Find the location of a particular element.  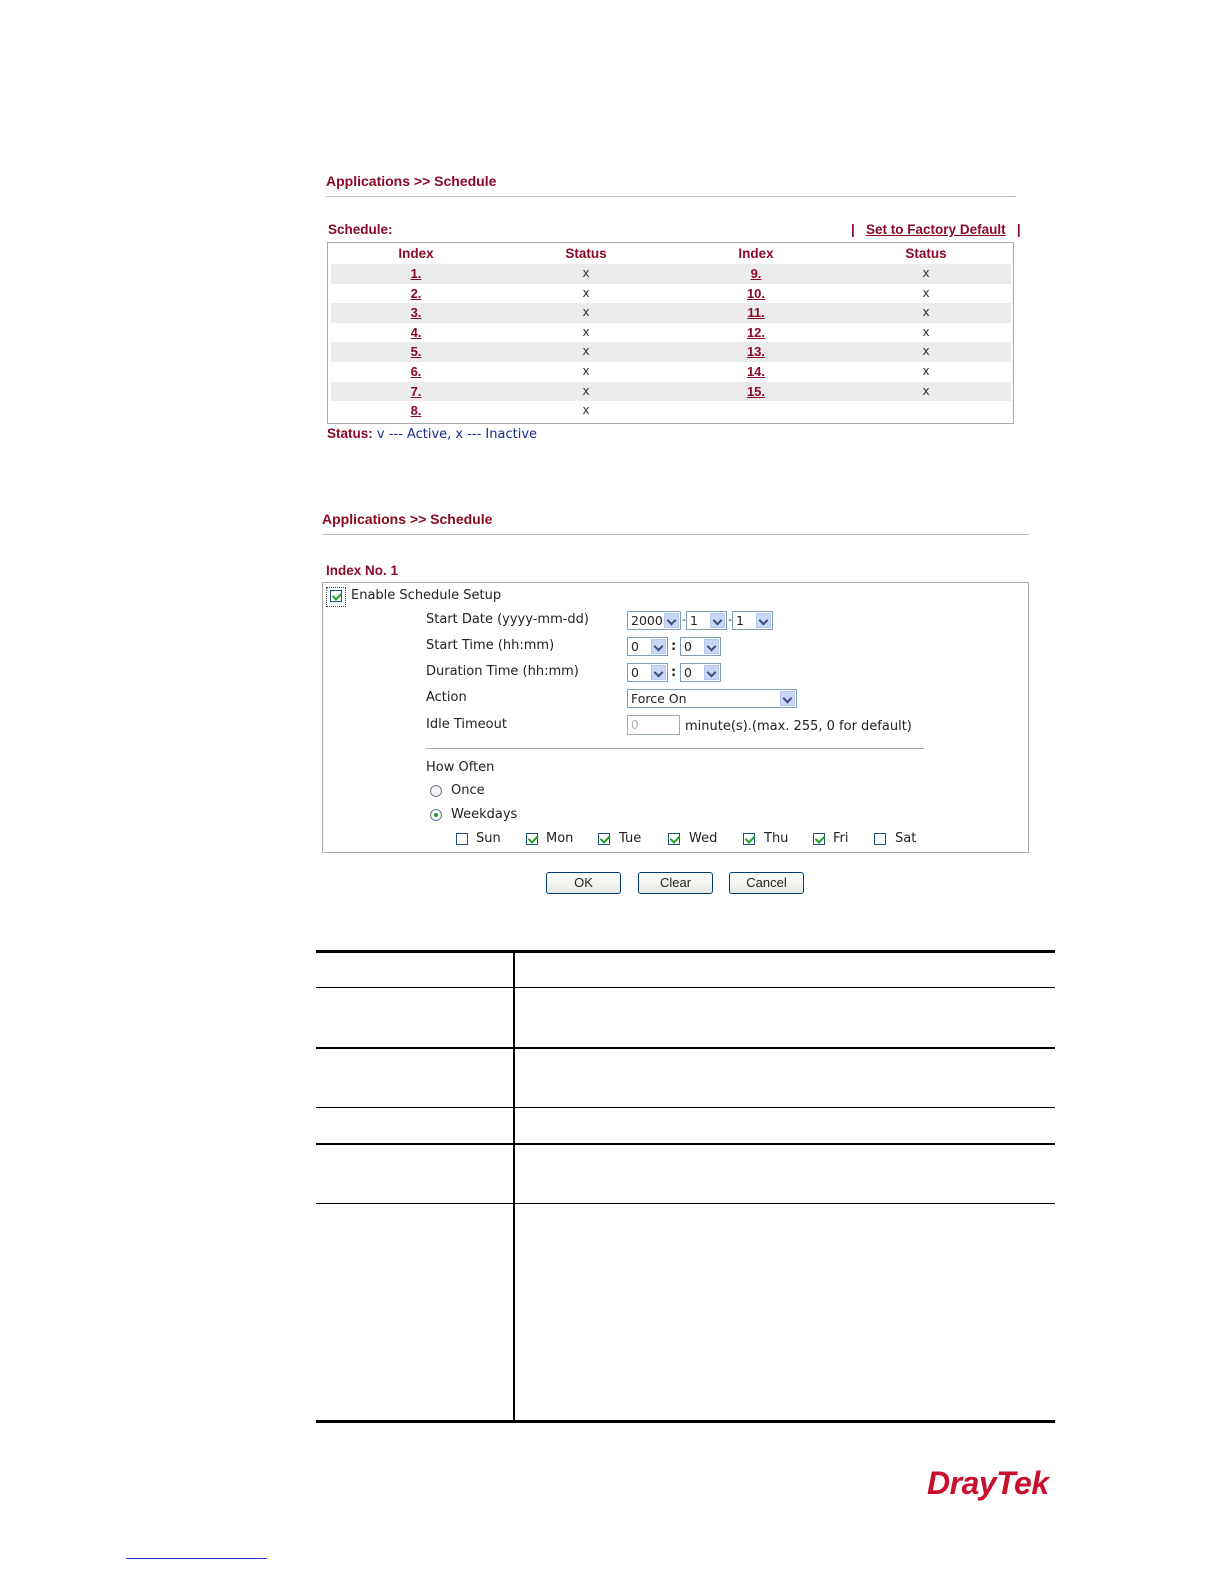

schedule-index-link: 15. is located at coordinates (756, 392).